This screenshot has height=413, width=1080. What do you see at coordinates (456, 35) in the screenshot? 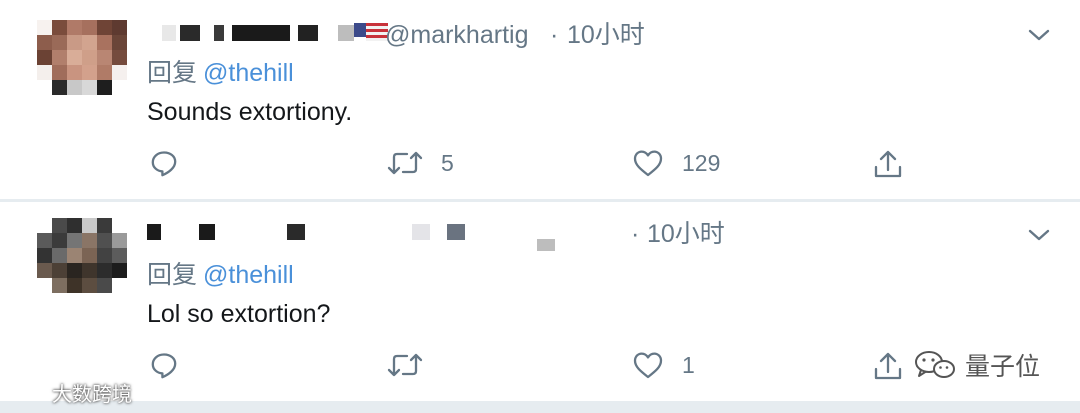
I see `user-handle: @markhartig` at bounding box center [456, 35].